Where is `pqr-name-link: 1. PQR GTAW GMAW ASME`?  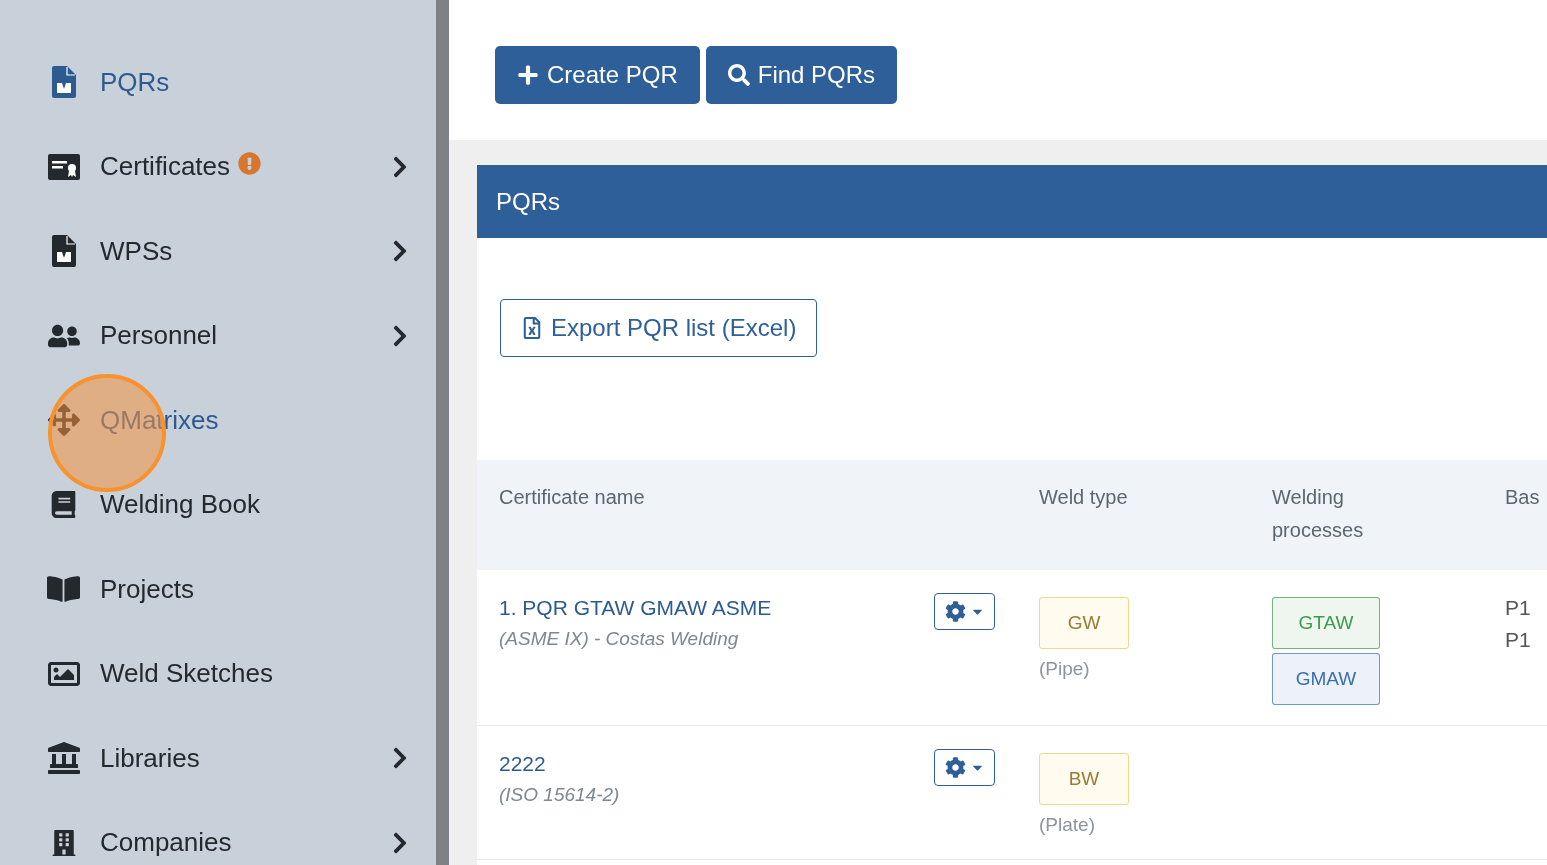
pqr-name-link: 1. PQR GTAW GMAW ASME is located at coordinates (635, 608).